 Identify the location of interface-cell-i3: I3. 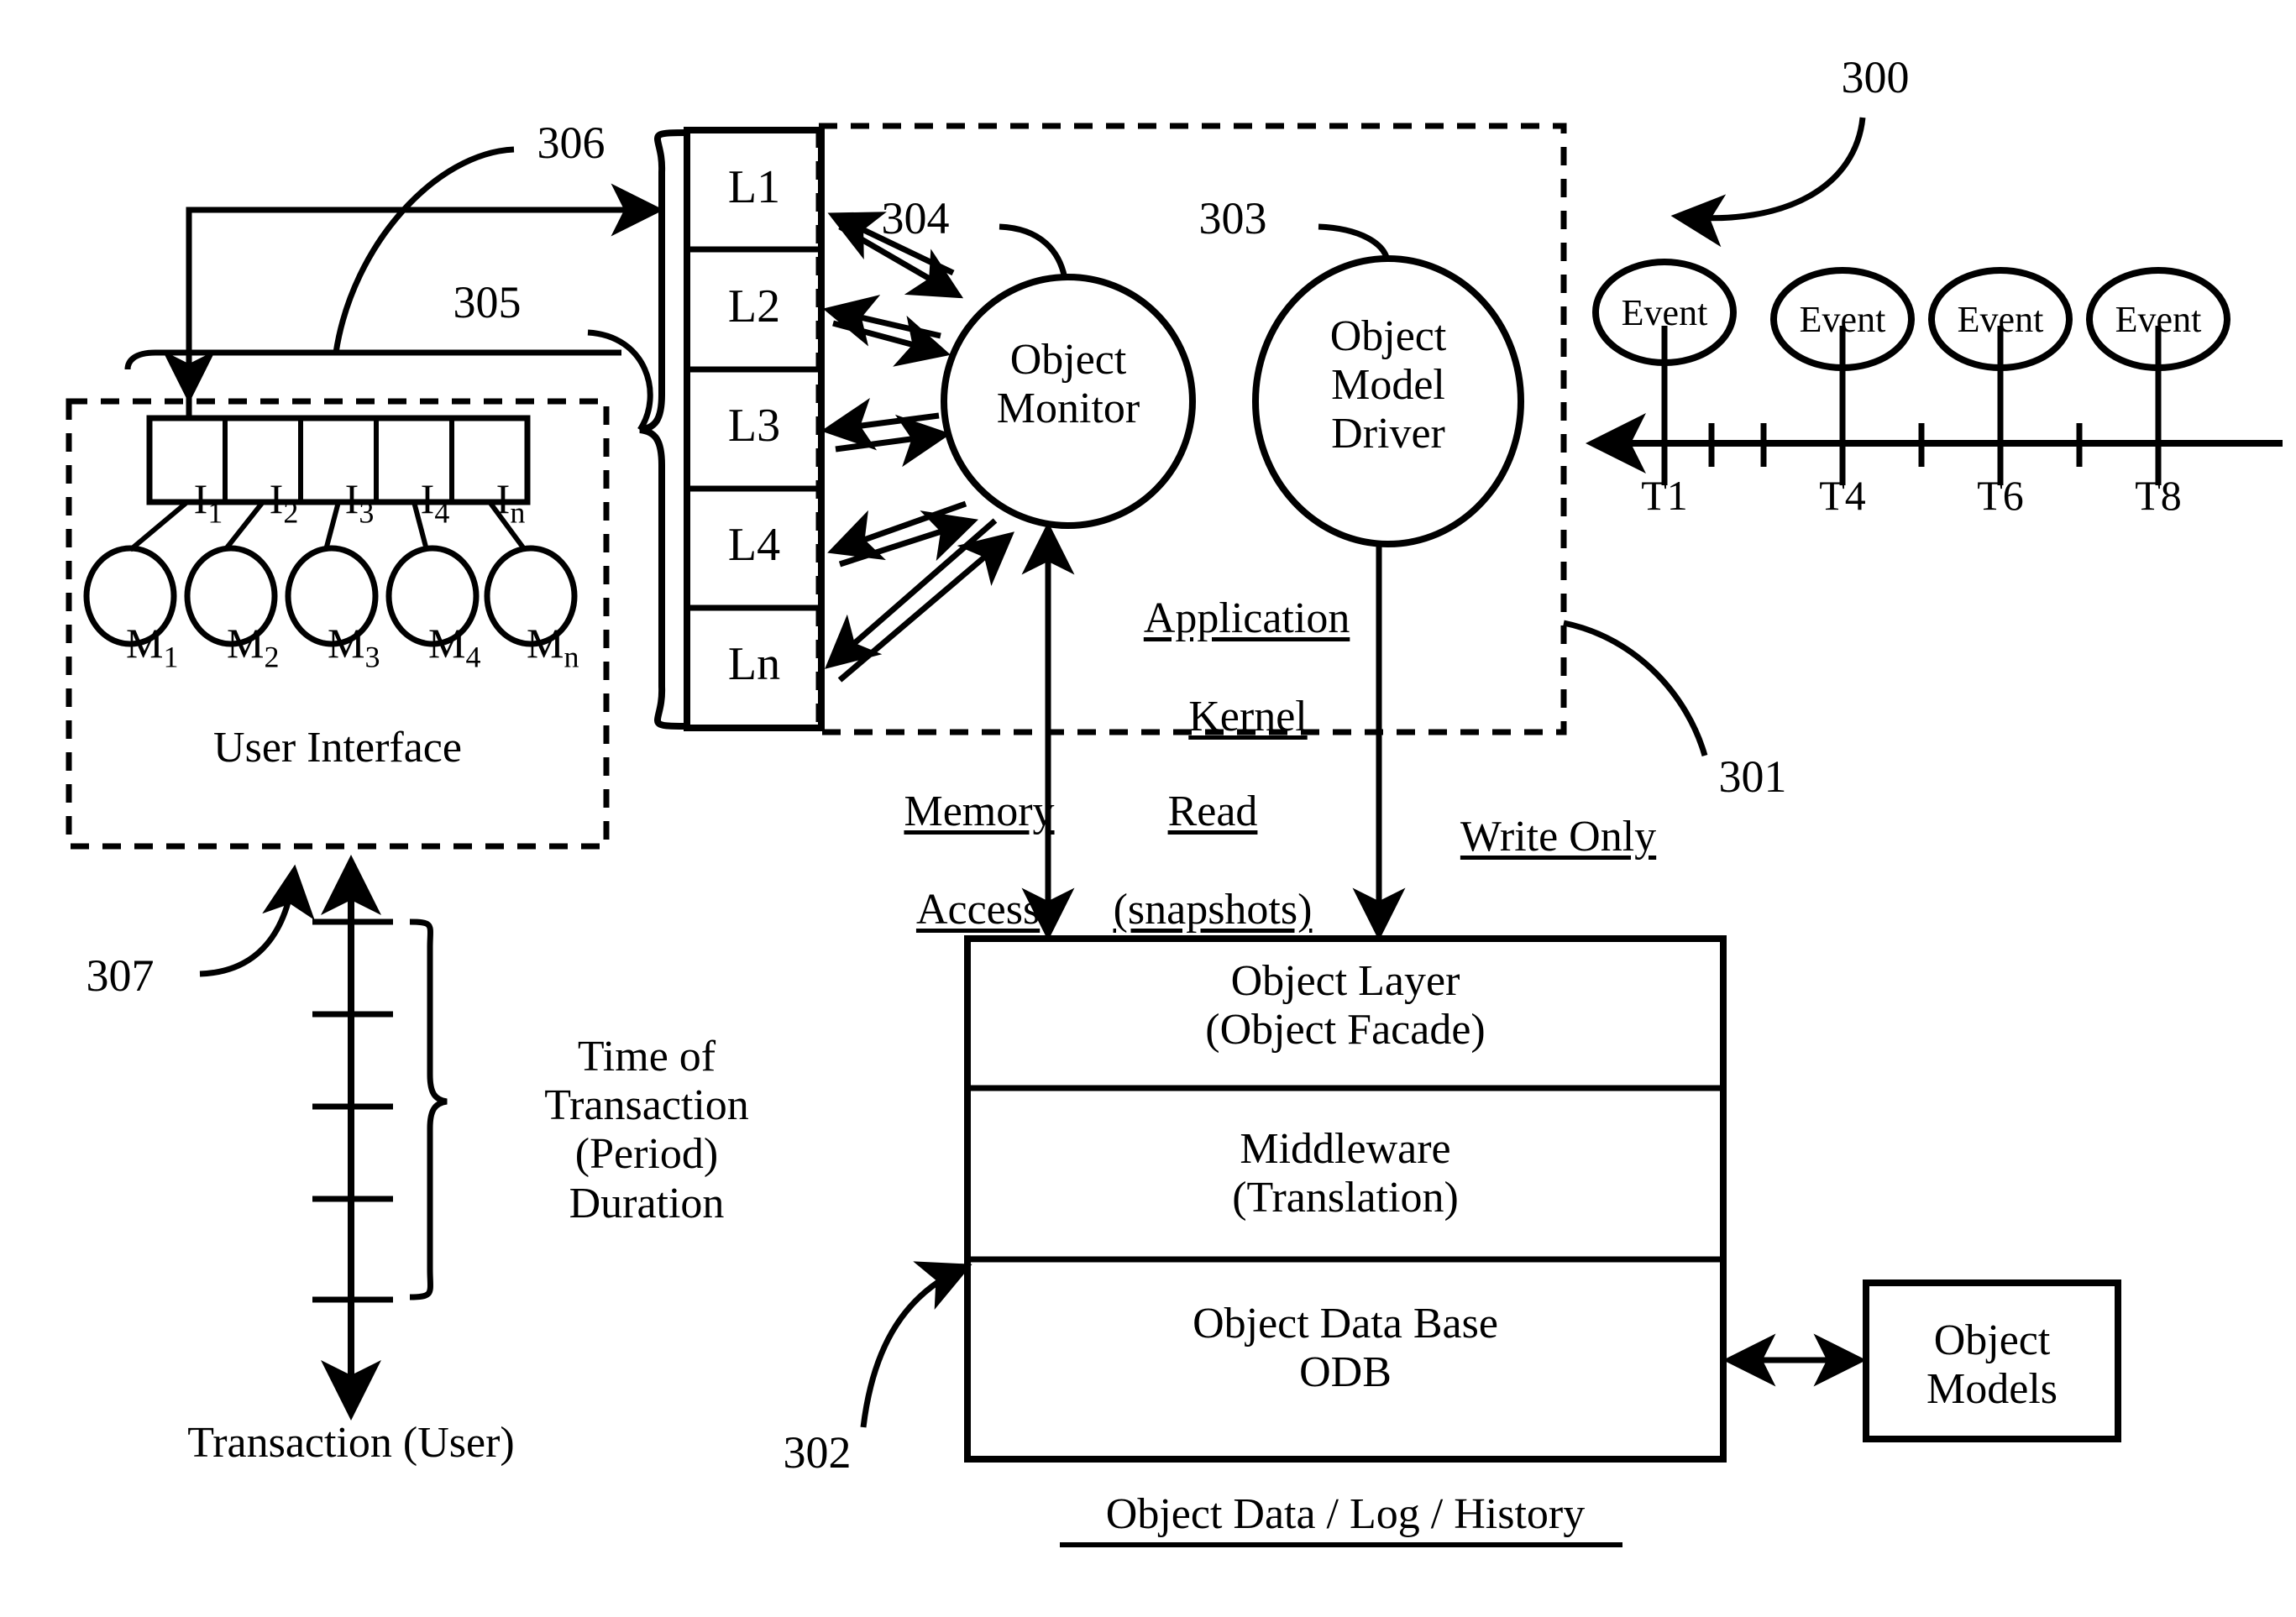
(339, 502).